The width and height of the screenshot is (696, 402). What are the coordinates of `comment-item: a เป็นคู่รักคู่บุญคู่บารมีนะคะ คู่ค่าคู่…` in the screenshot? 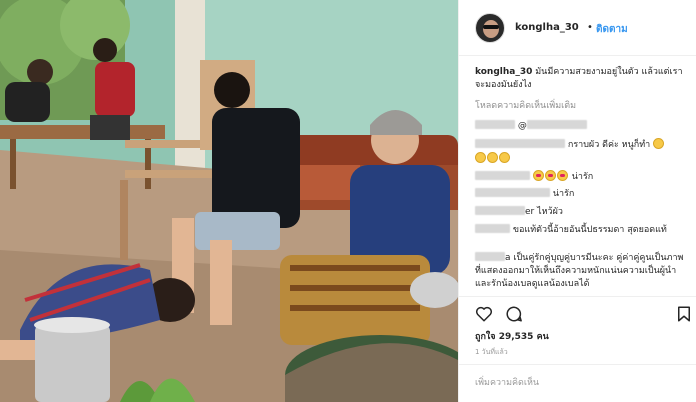 It's located at (581, 271).